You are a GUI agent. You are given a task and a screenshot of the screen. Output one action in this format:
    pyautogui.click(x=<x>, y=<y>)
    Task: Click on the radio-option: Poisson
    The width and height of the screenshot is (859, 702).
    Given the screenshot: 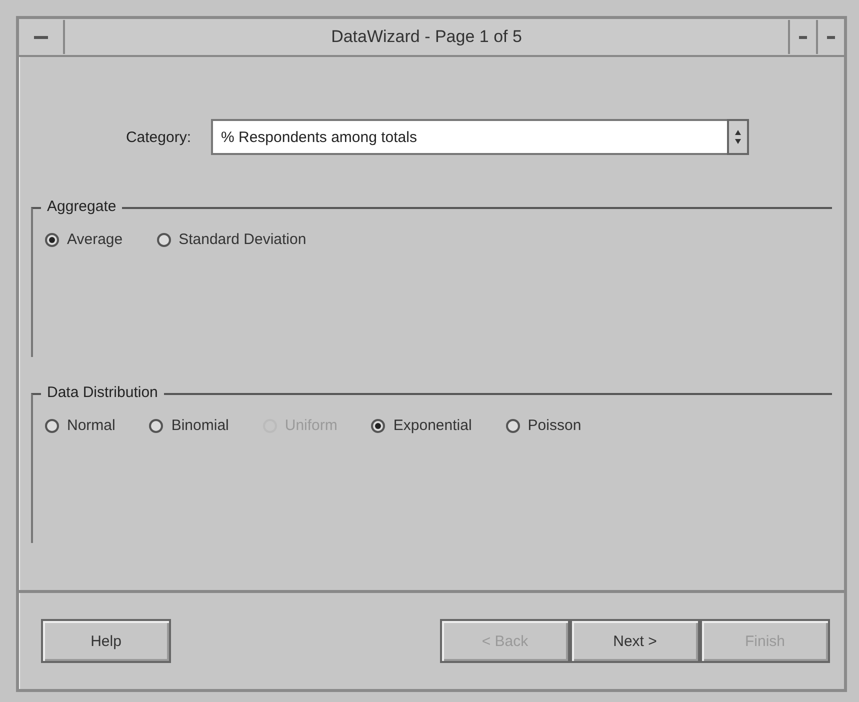 What is the action you would take?
    pyautogui.click(x=544, y=425)
    